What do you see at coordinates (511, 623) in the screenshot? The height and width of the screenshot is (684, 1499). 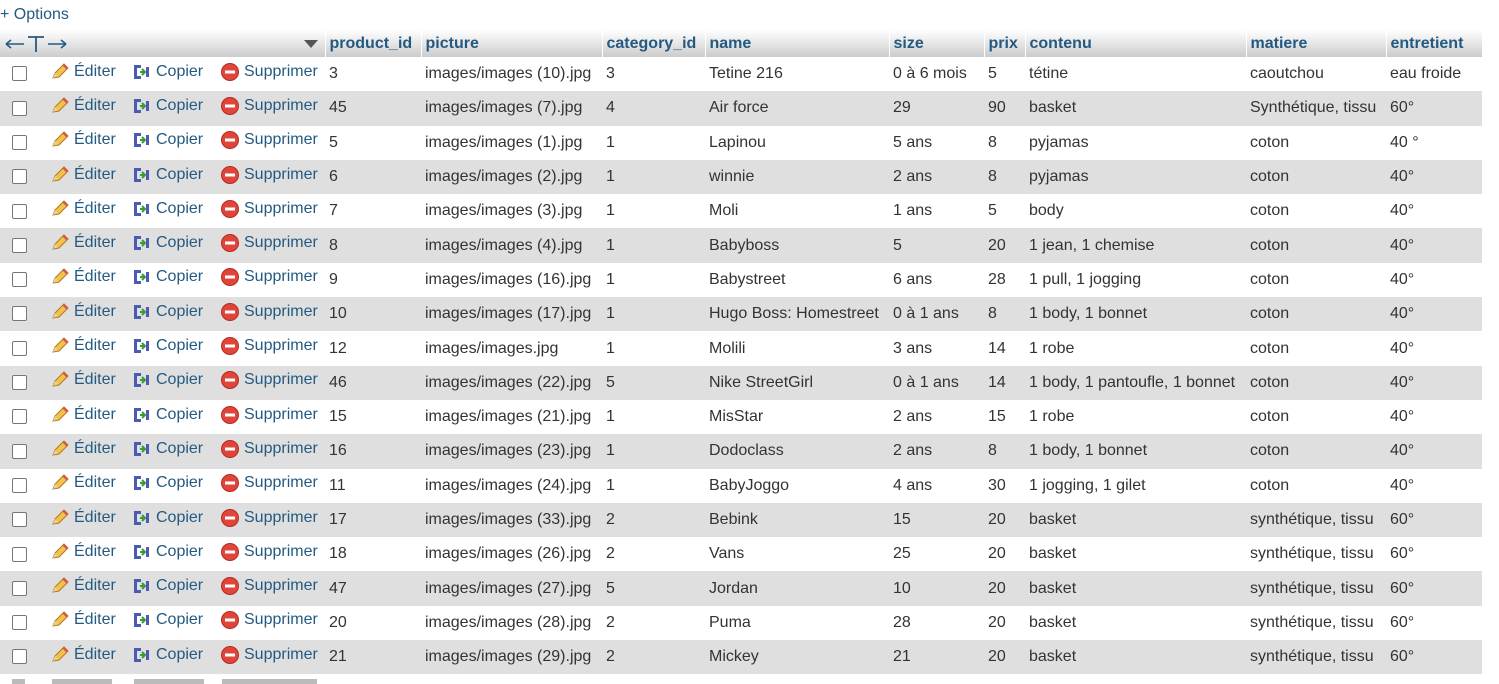 I see `cell-picture: images/images (28).jpg` at bounding box center [511, 623].